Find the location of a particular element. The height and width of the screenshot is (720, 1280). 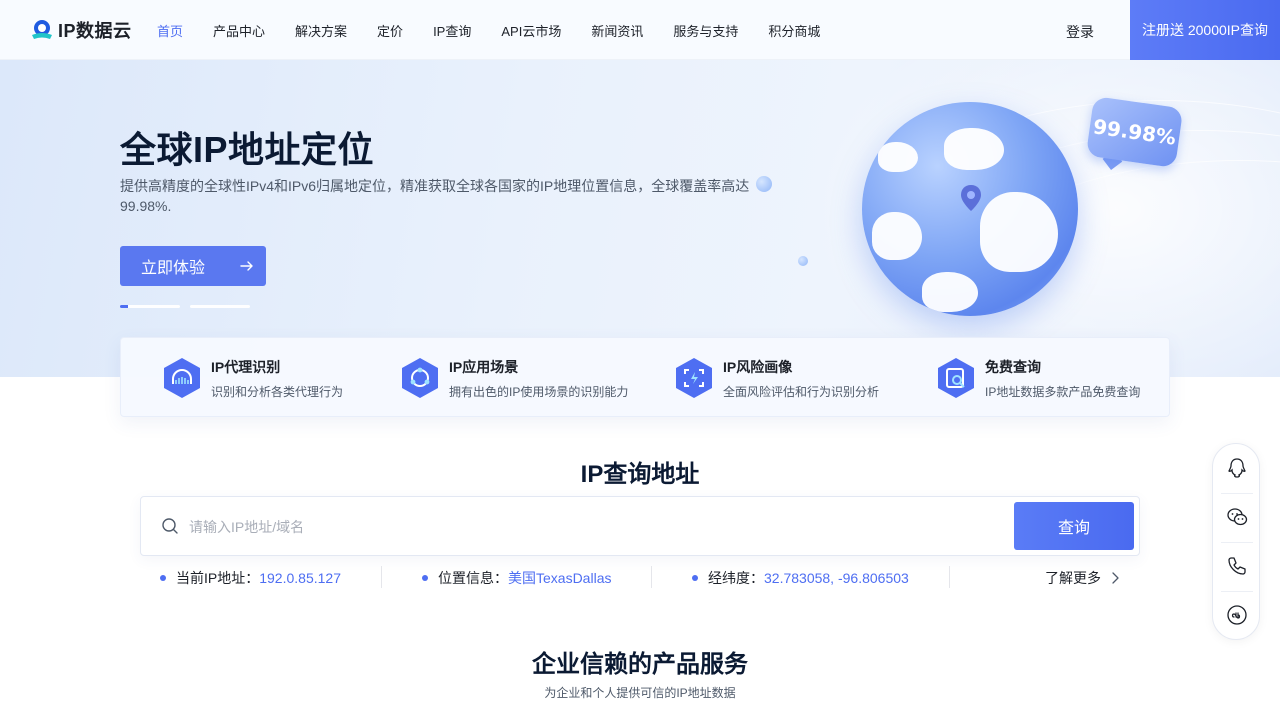

miniprogram-icon is located at coordinates (1237, 615).